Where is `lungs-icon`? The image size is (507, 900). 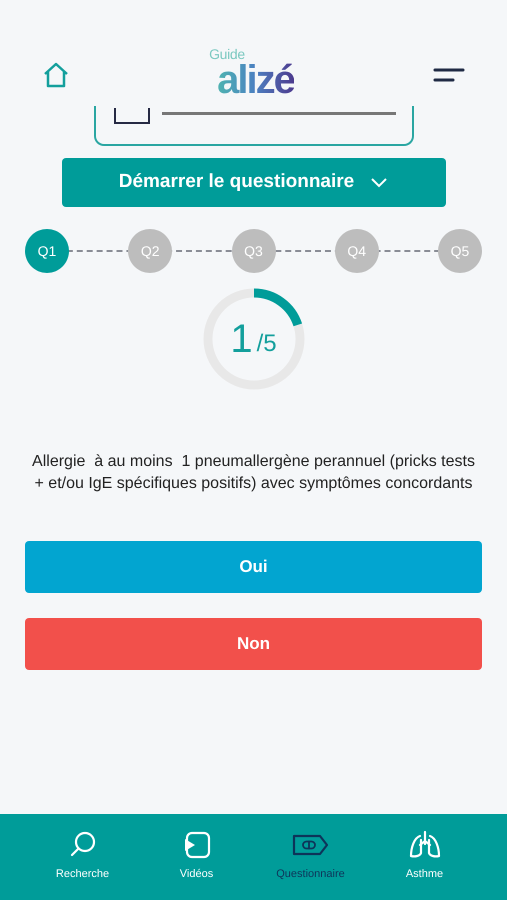
lungs-icon is located at coordinates (425, 845).